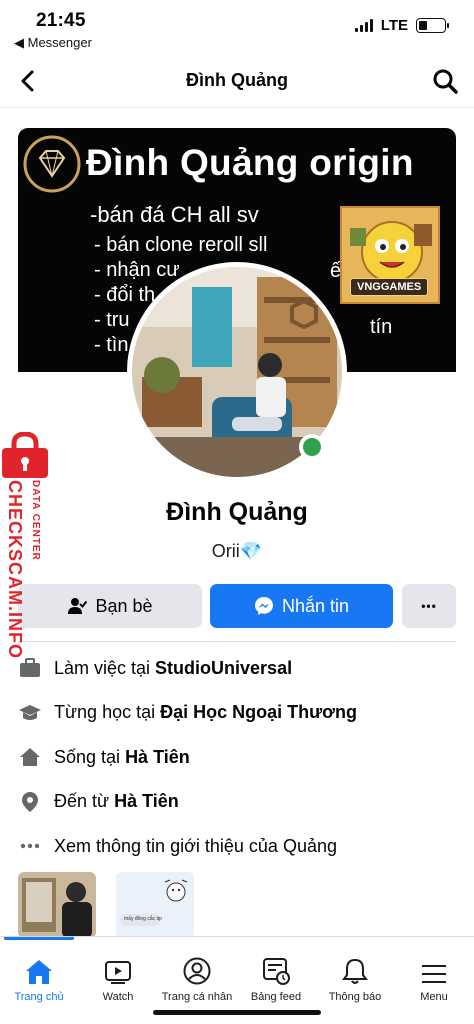 This screenshot has height=1024, width=474. I want to click on photo-thumbnail, so click(57, 905).